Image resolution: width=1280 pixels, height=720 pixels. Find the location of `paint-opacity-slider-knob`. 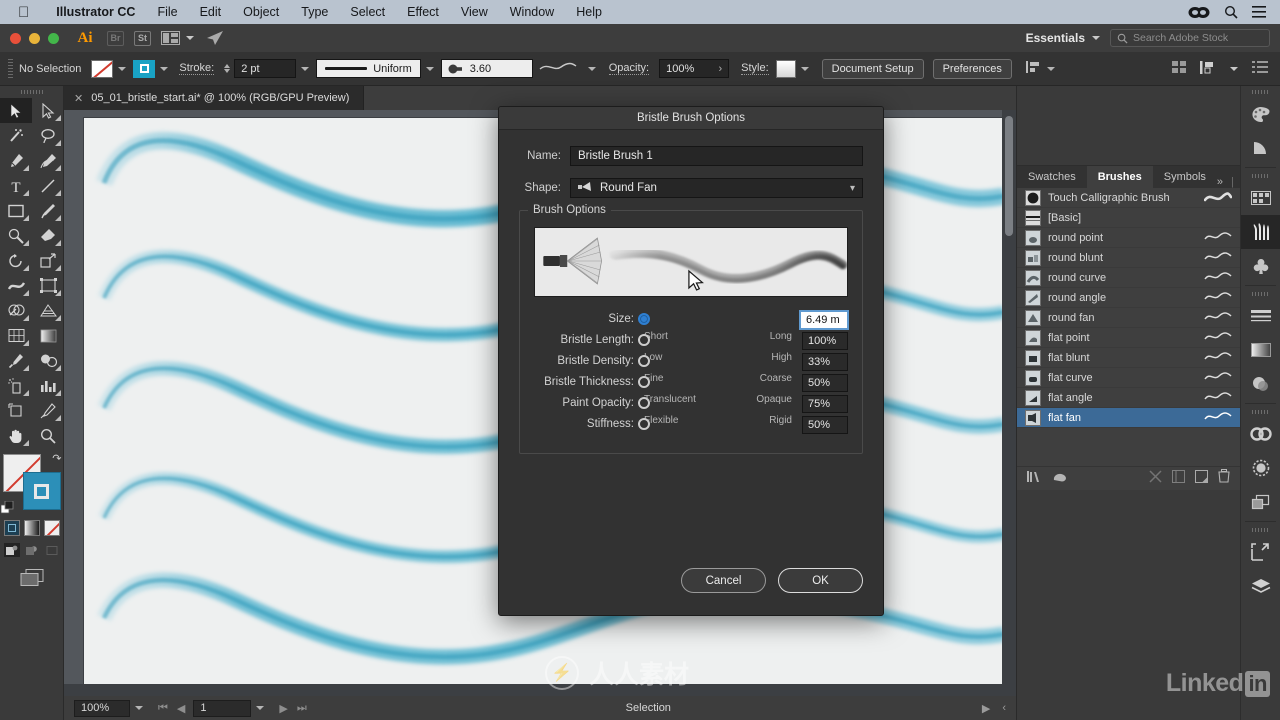

paint-opacity-slider-knob is located at coordinates (644, 403).